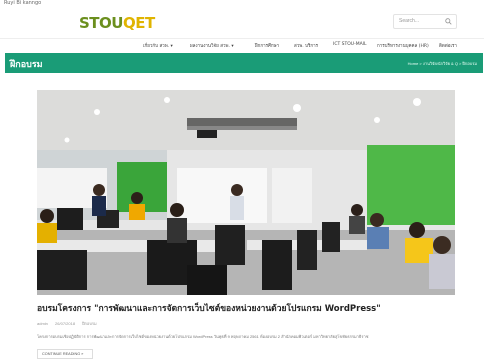 The height and width of the screenshot is (361, 484). I want to click on nav-item-hr: การบริหารงานบุคคล (HR), so click(403, 45).